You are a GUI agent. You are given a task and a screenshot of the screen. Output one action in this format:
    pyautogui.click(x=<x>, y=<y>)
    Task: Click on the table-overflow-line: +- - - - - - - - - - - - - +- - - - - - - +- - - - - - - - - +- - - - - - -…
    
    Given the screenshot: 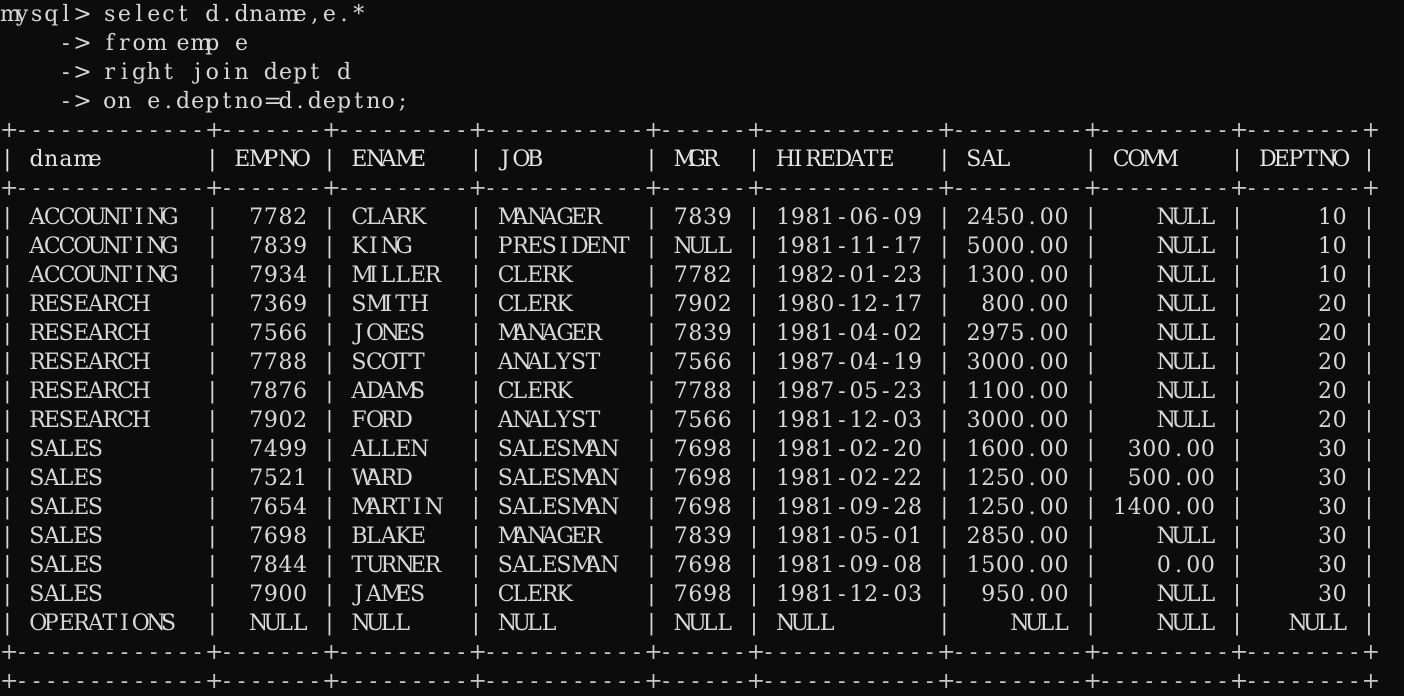 What is the action you would take?
    pyautogui.click(x=690, y=681)
    